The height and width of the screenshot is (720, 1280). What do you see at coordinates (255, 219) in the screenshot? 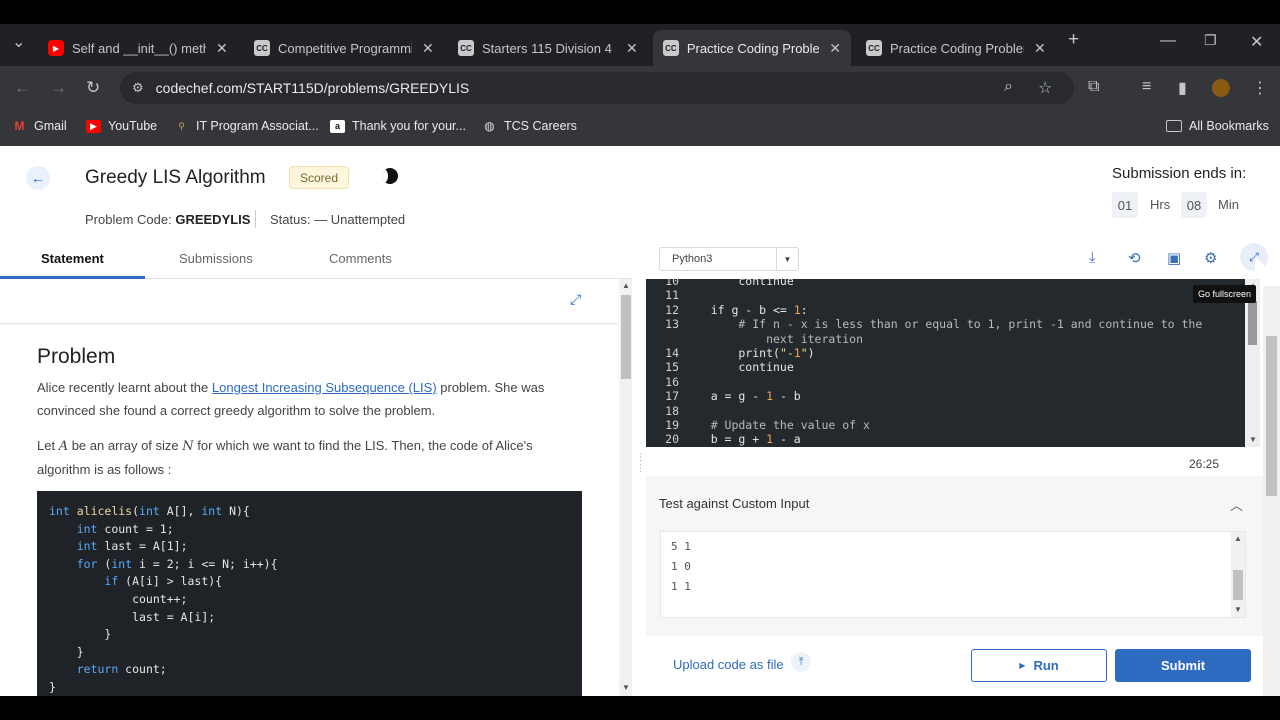
I see `divider` at bounding box center [255, 219].